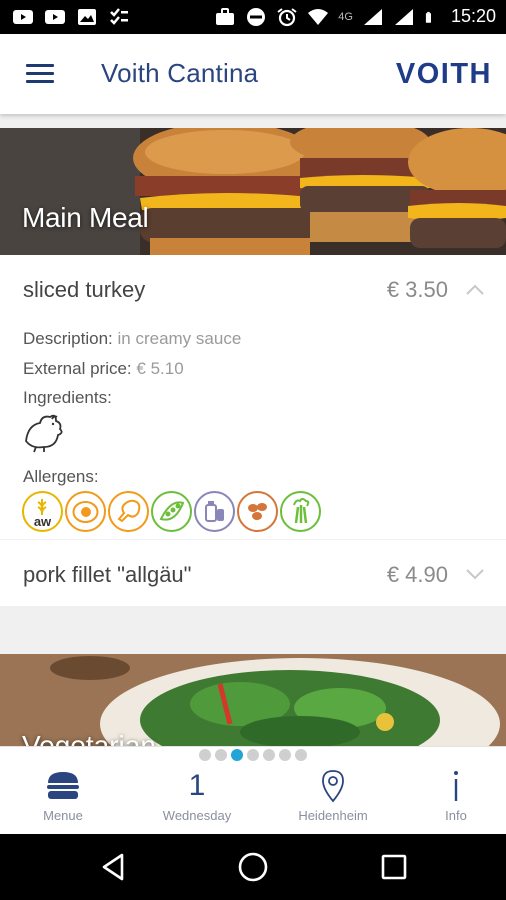  What do you see at coordinates (89, 738) in the screenshot?
I see `section-title: Vegetarian` at bounding box center [89, 738].